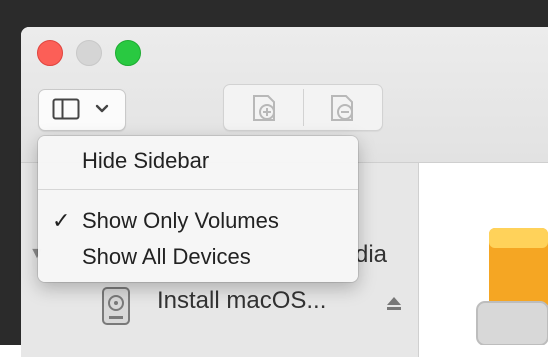  I want to click on close-button, so click(50, 53).